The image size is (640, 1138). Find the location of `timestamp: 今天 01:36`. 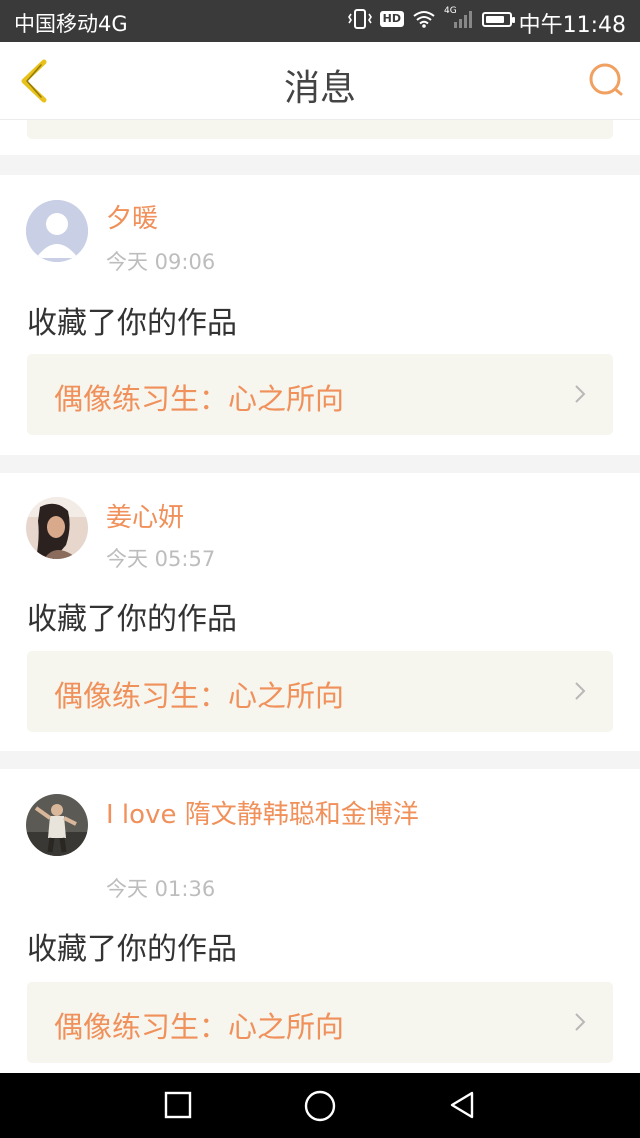

timestamp: 今天 01:36 is located at coordinates (161, 889).